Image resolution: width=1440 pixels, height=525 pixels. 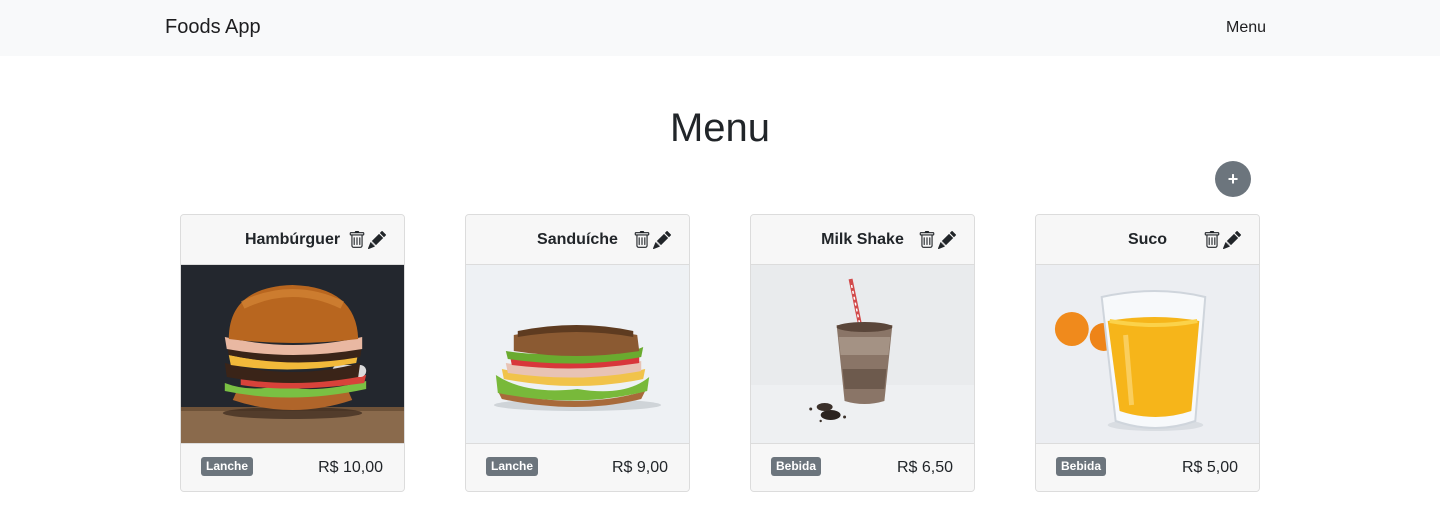 I want to click on product-image-hamburguer, so click(x=292, y=354).